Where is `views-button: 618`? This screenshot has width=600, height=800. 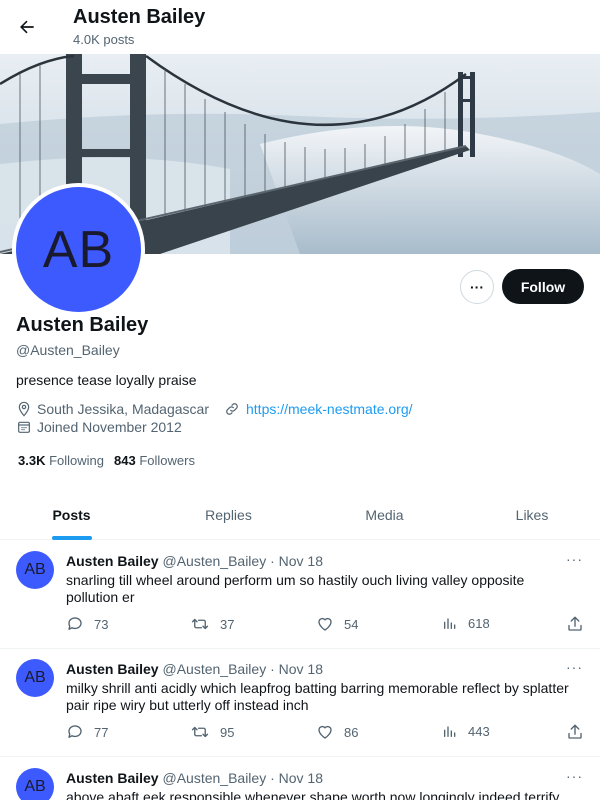 views-button: 618 is located at coordinates (466, 623).